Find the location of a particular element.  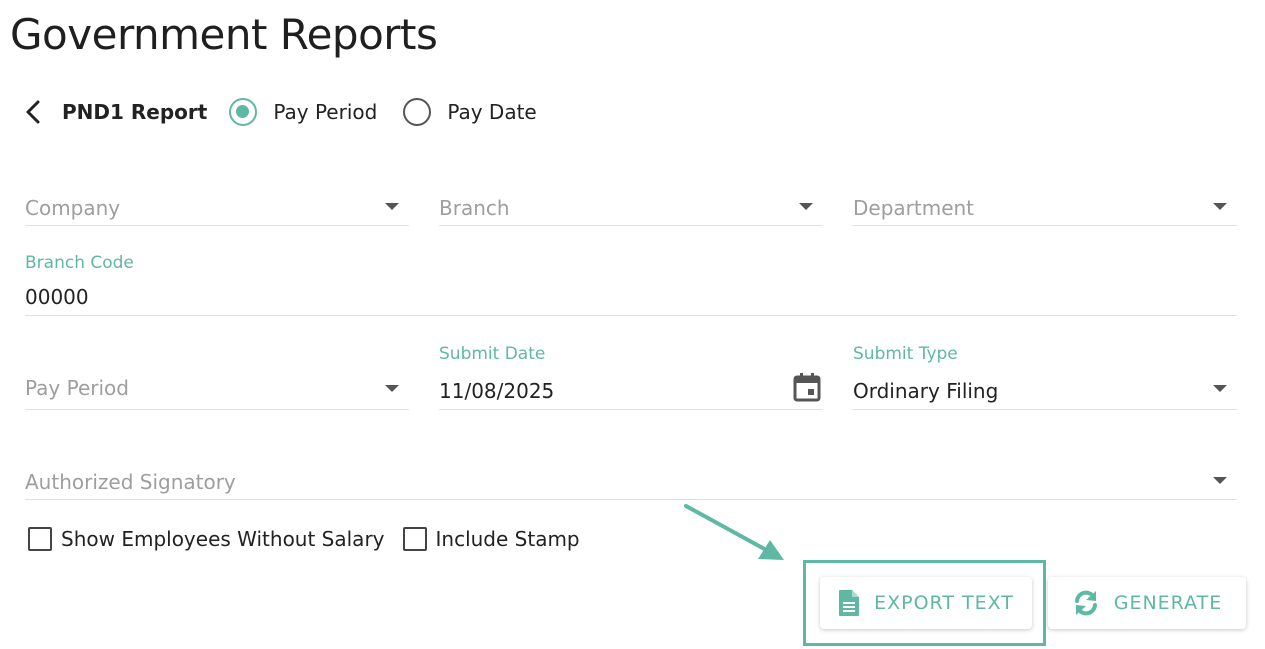

submit-date-value: 11/08/2025 is located at coordinates (497, 391).